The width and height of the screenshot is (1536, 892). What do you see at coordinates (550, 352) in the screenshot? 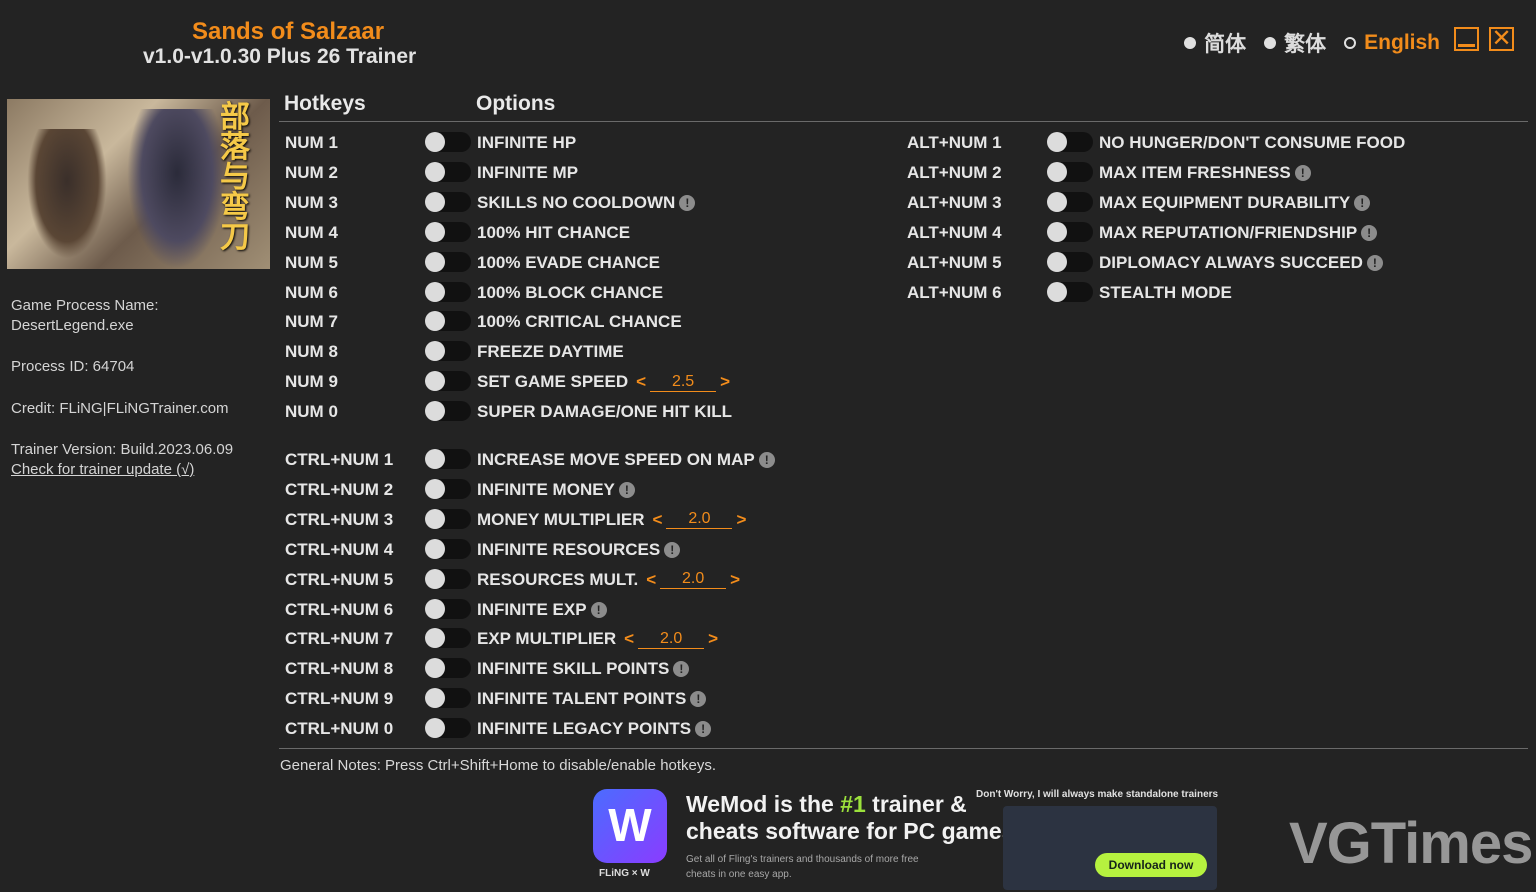
I see `option-text: FREEZE DAYTIME` at bounding box center [550, 352].